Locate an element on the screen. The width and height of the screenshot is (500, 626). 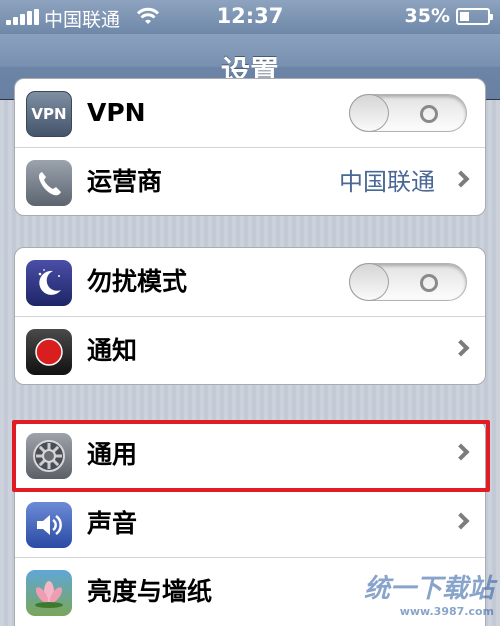
settings-row-carrier: 运营商 中国联通 is located at coordinates (250, 181).